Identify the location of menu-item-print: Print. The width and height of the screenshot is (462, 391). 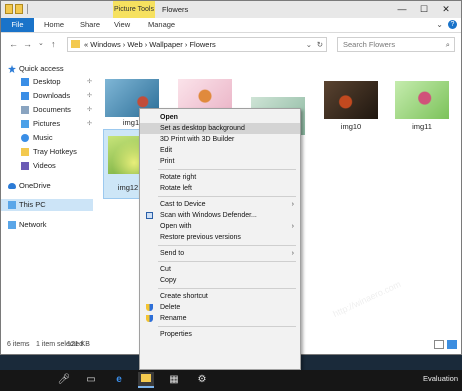
(220, 161).